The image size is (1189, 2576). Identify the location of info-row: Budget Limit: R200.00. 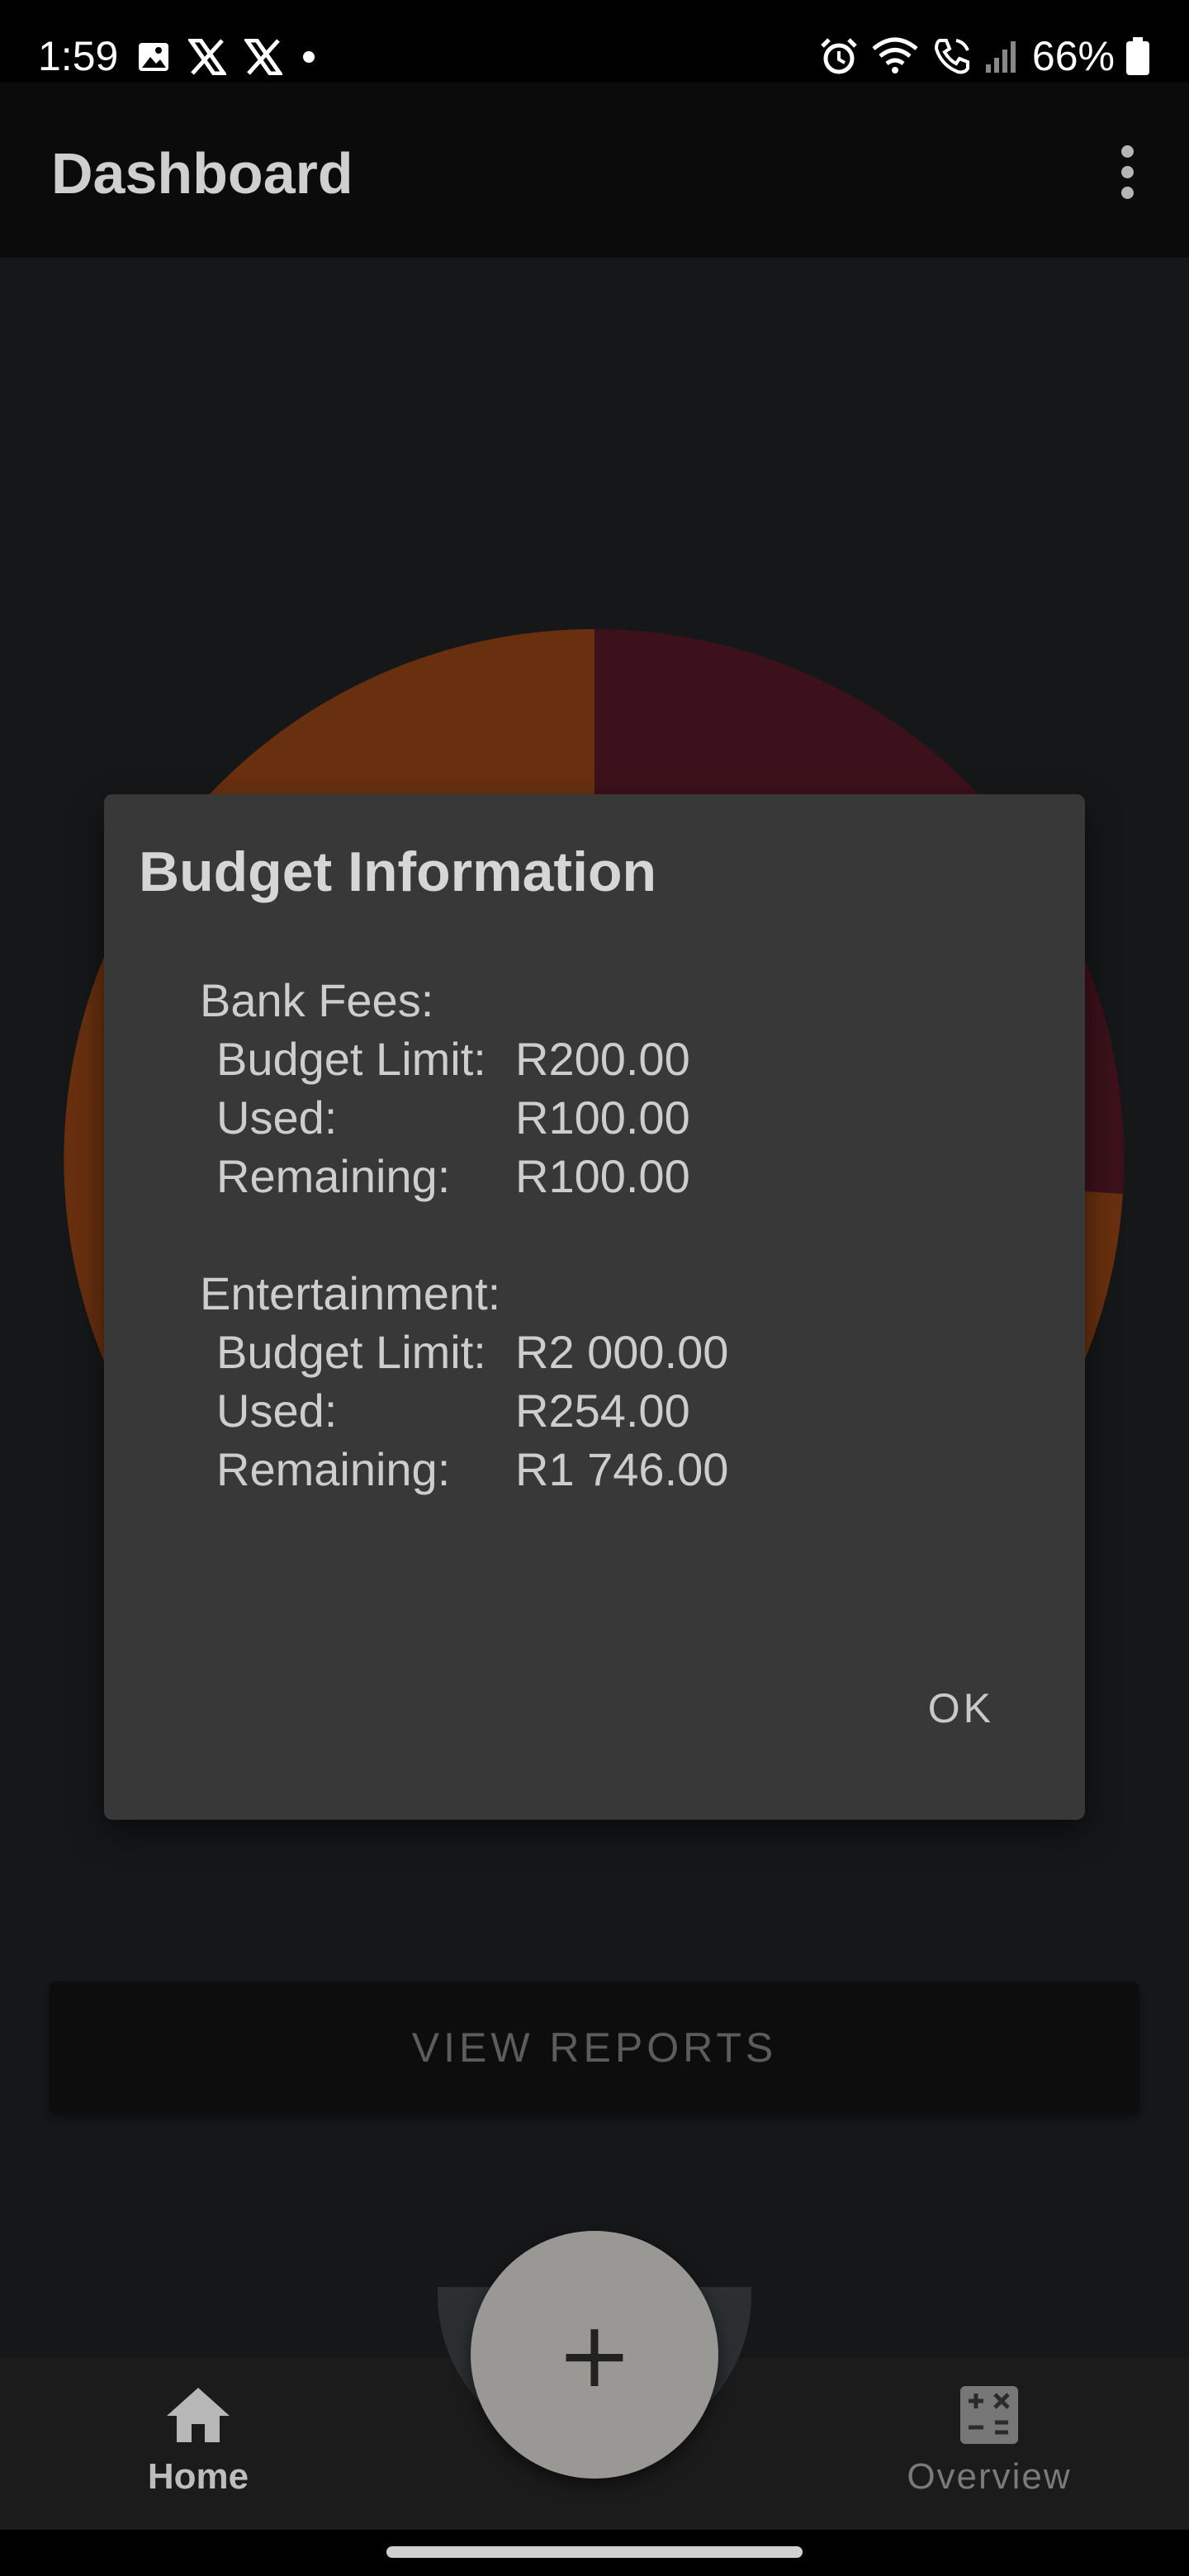
(596, 1059).